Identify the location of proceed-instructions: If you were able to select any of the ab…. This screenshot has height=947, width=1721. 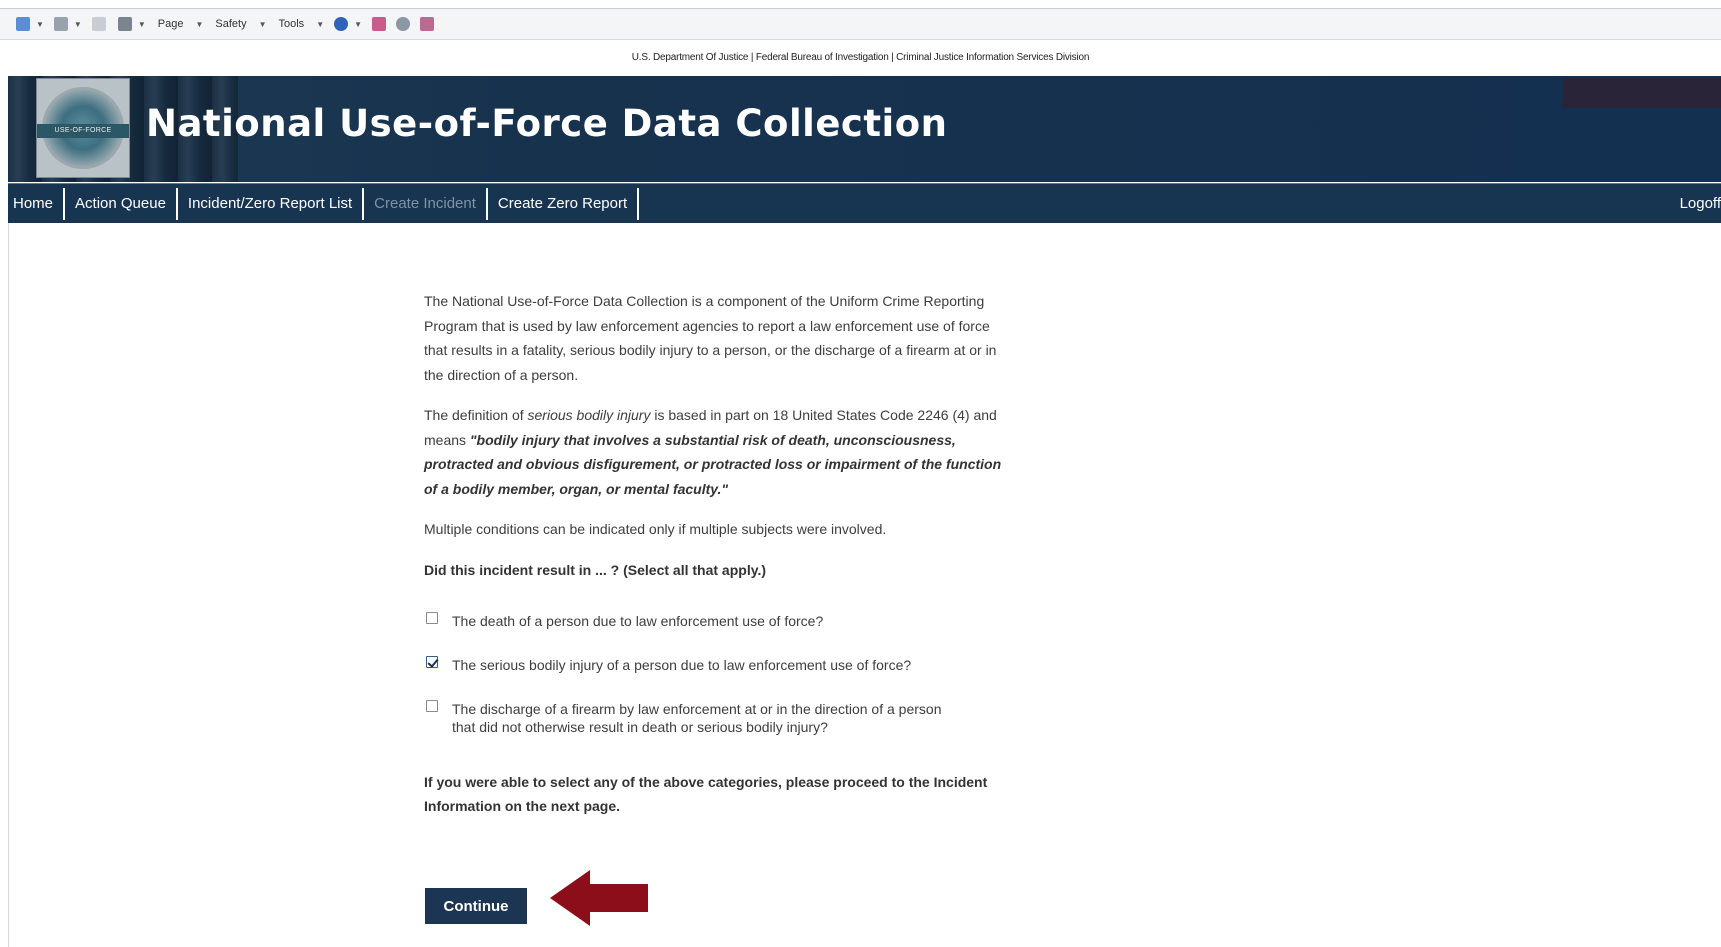
(706, 793).